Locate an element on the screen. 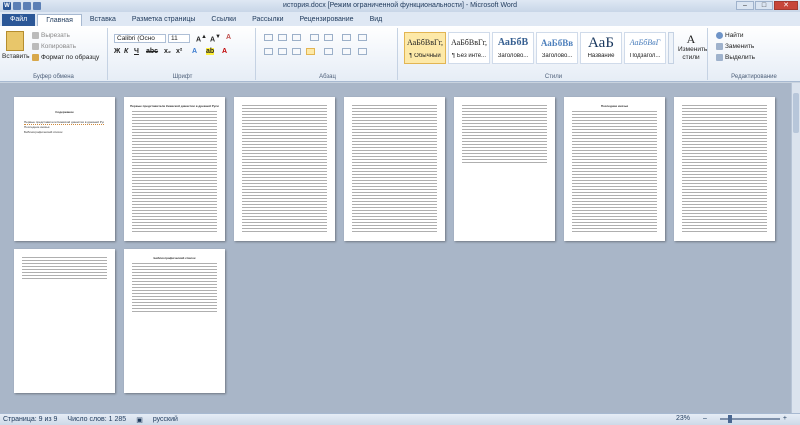  paragraph-group-label: Абзац is located at coordinates (327, 77).